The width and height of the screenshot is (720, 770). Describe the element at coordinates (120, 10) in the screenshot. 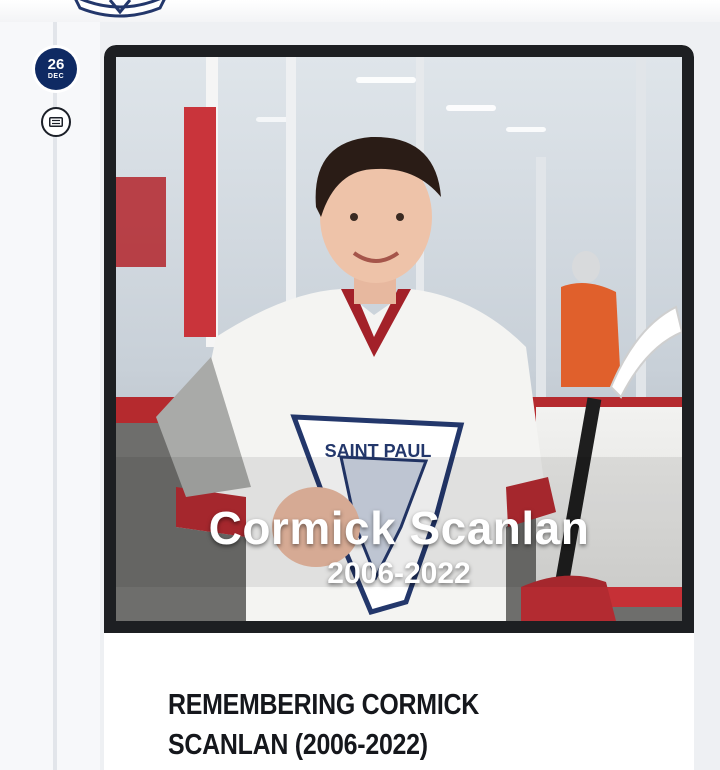

I see `team-logo` at that location.